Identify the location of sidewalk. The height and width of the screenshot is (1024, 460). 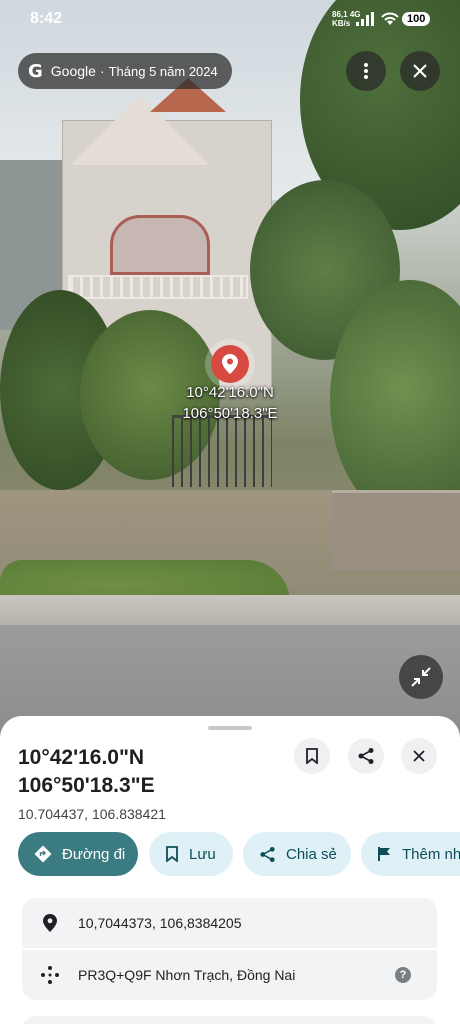
(230, 611).